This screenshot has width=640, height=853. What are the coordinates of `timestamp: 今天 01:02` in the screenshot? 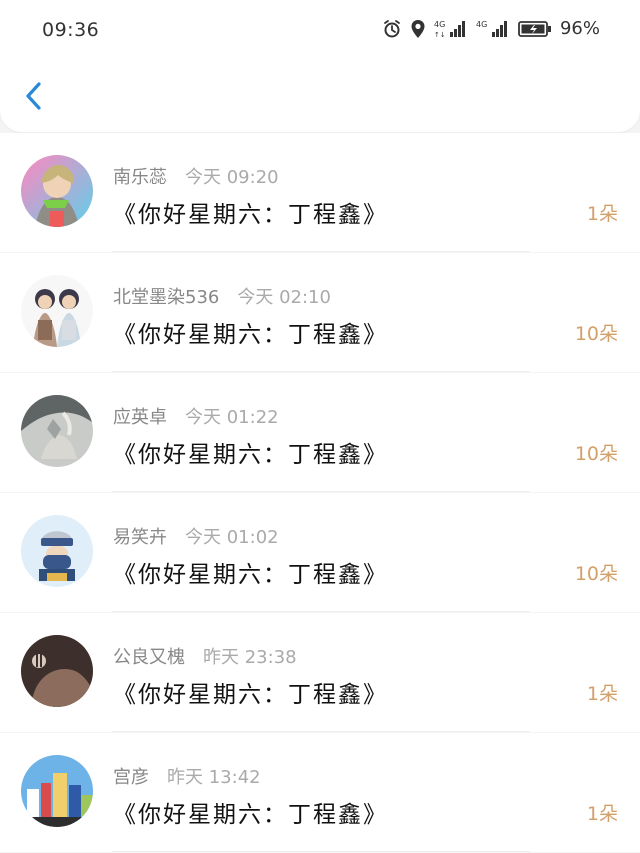 It's located at (232, 537).